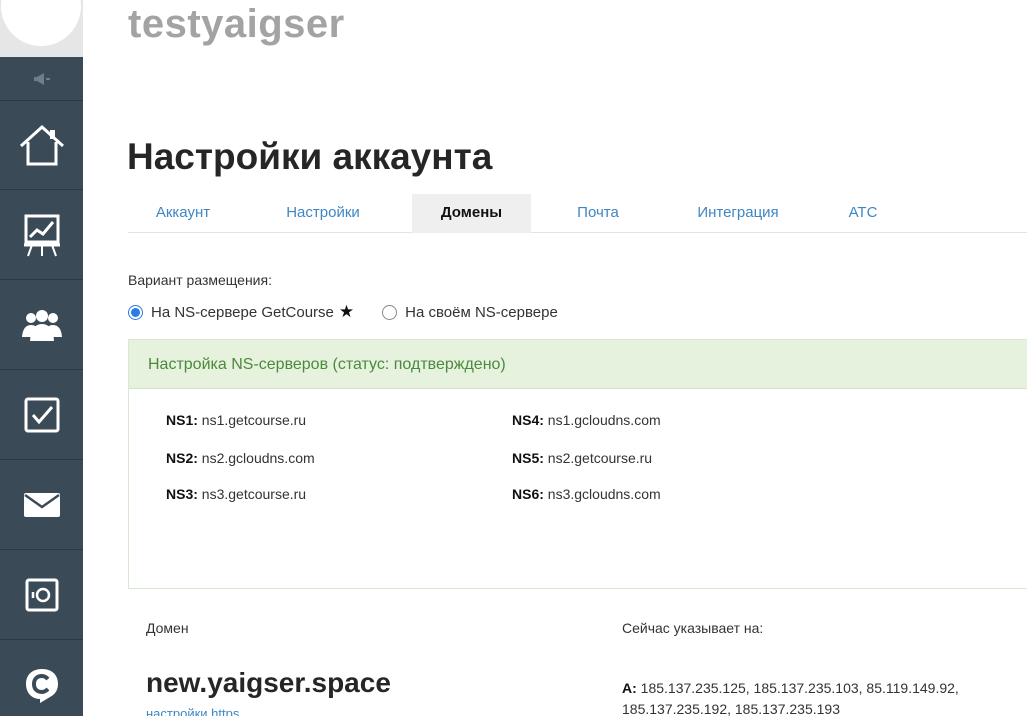 The width and height of the screenshot is (1027, 716). I want to click on sidebar-item-messages, so click(41, 505).